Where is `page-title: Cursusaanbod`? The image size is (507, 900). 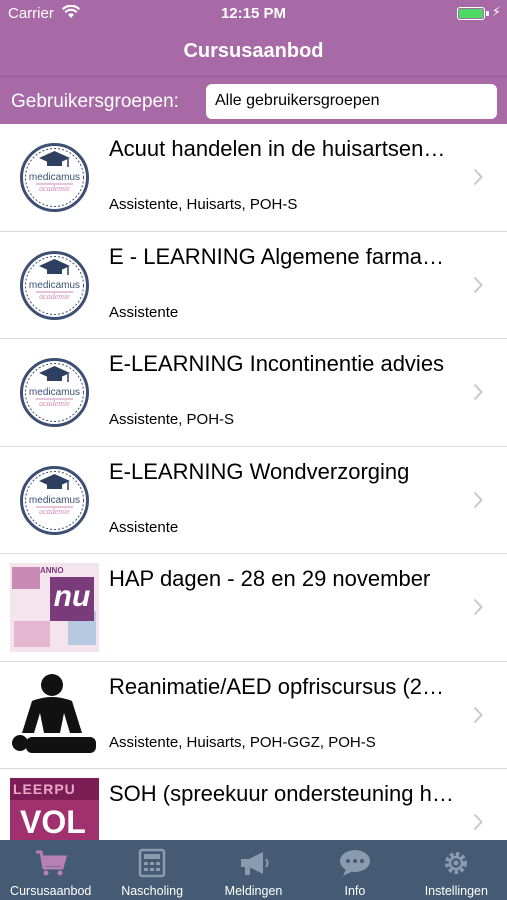 page-title: Cursusaanbod is located at coordinates (253, 51).